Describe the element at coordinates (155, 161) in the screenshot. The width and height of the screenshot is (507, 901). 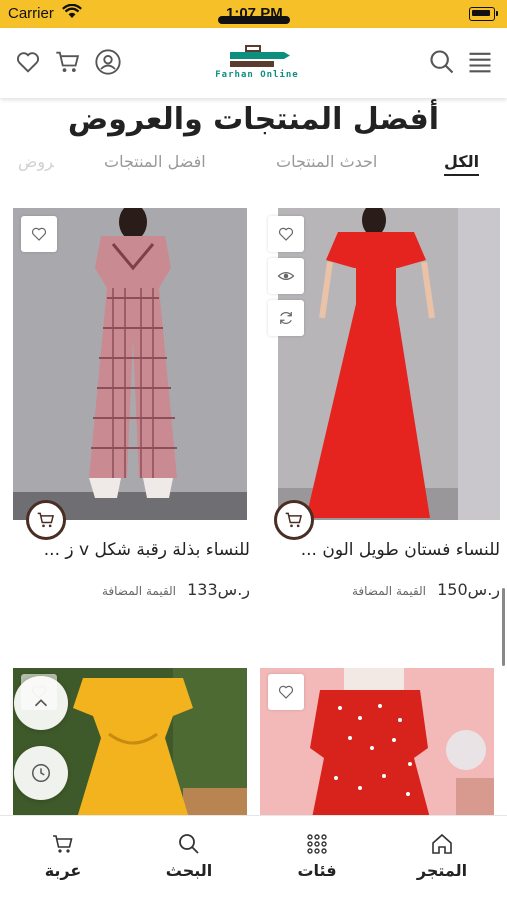
I see `tab-best: افضل المنتجات` at that location.